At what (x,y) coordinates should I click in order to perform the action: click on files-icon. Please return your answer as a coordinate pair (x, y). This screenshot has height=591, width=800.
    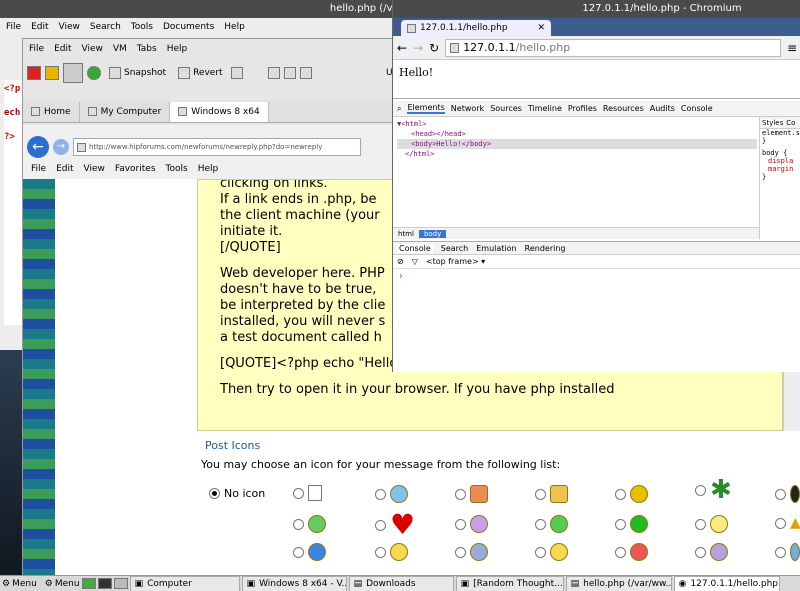
    Looking at the image, I should click on (120, 583).